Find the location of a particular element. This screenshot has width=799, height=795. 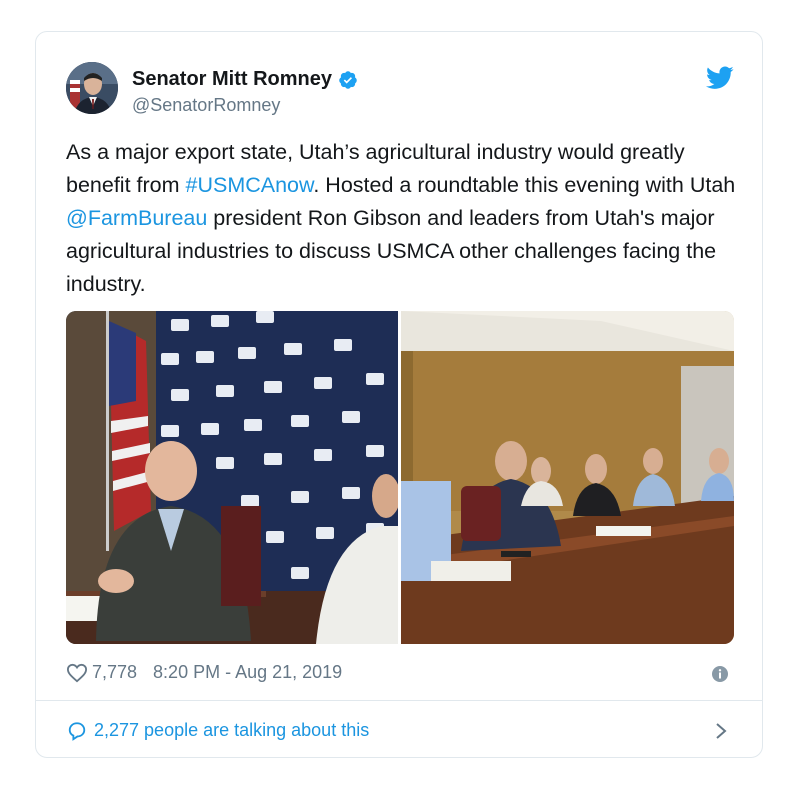

info-icon is located at coordinates (720, 674).